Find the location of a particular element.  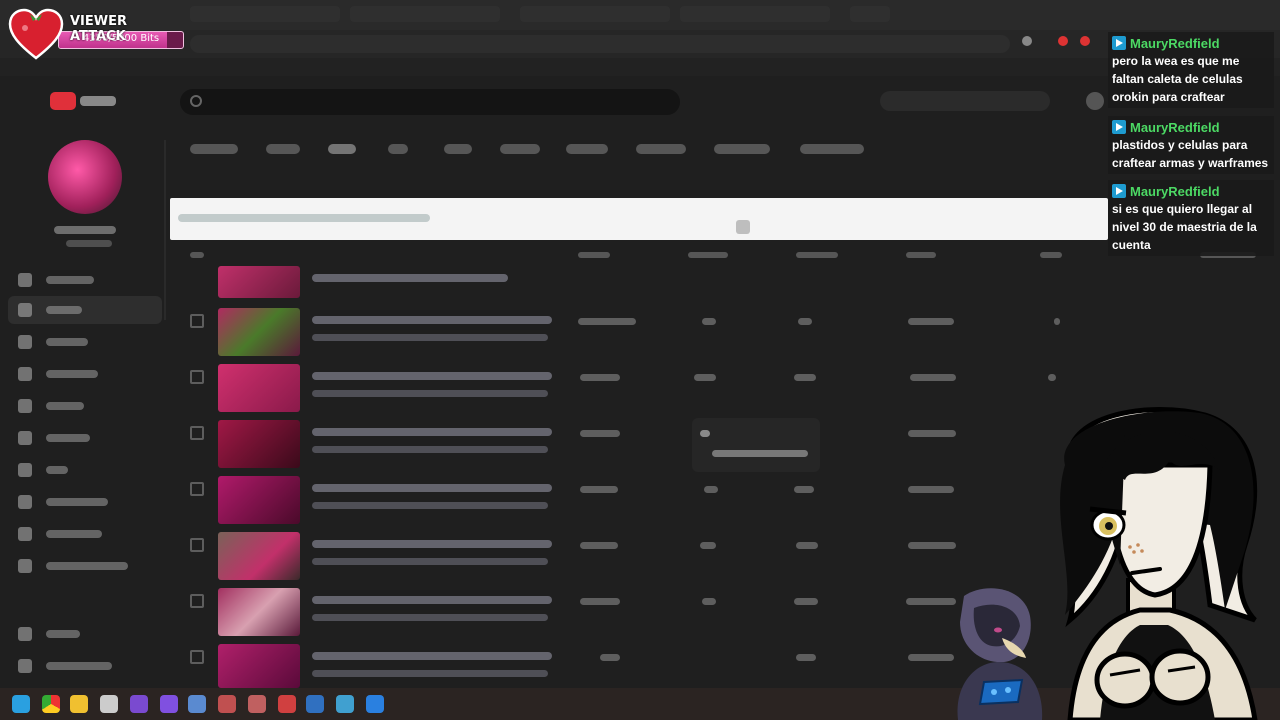

tab-posts is located at coordinates (398, 149).